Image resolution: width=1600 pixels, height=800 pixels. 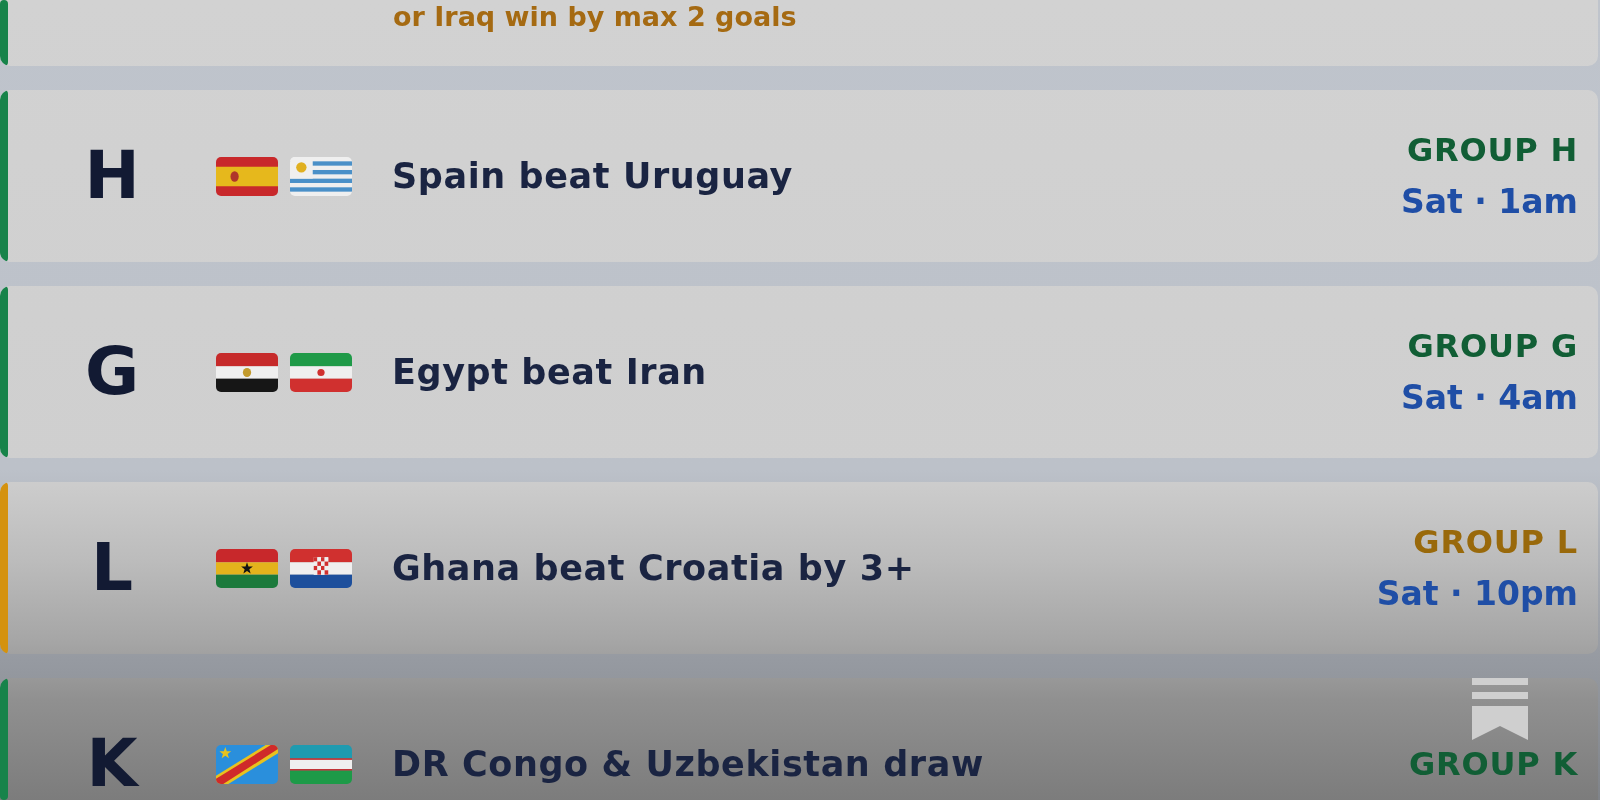 What do you see at coordinates (654, 568) in the screenshot?
I see `match-title: Ghana beat Croatia by 3+` at bounding box center [654, 568].